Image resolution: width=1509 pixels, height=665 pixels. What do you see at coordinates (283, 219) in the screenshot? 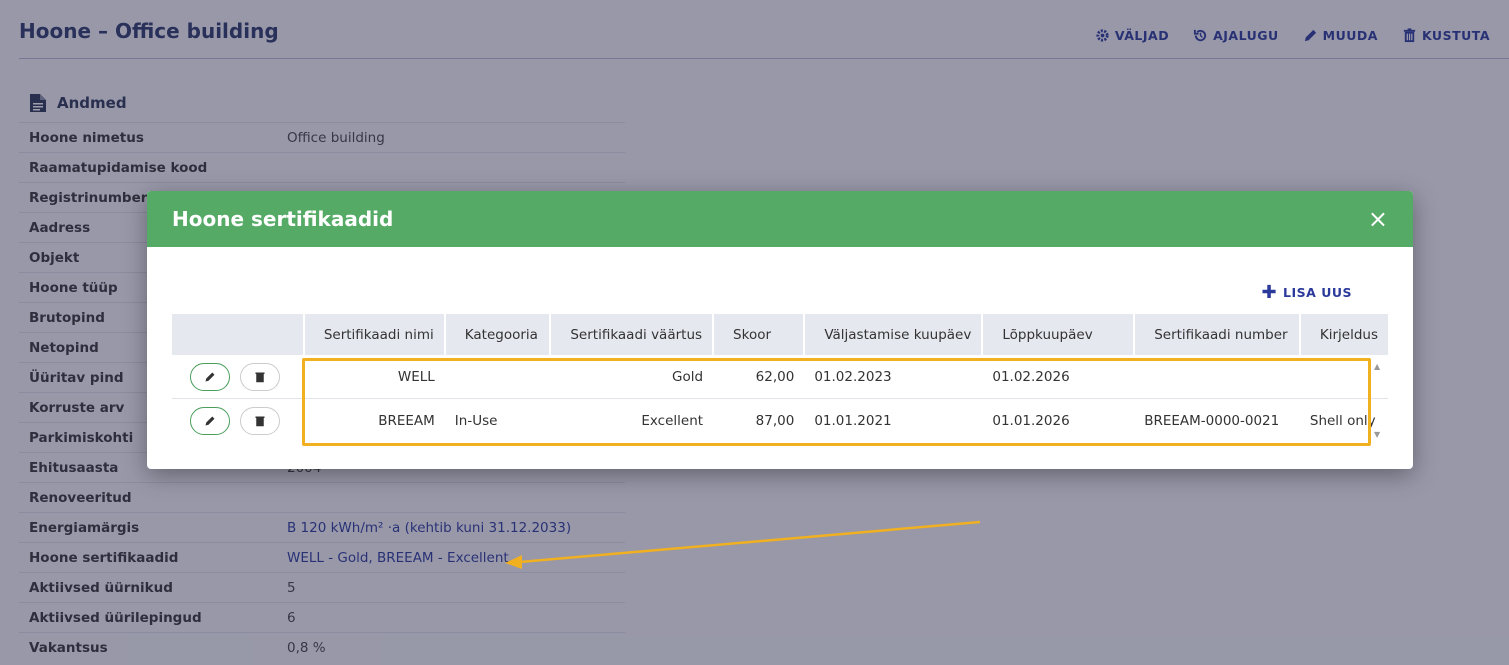
I see `modal-title: Hoone sertifikaadid` at bounding box center [283, 219].